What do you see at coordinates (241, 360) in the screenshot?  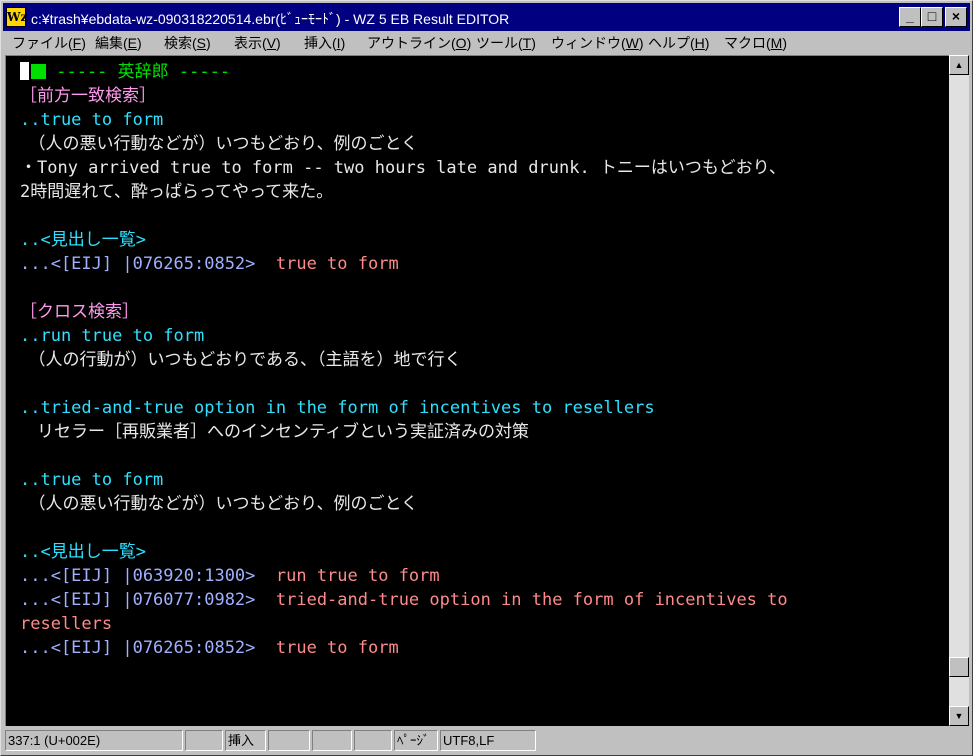 I see `entry-definition: （人の行動が）いつもどおりである、（主語を）地で行く` at bounding box center [241, 360].